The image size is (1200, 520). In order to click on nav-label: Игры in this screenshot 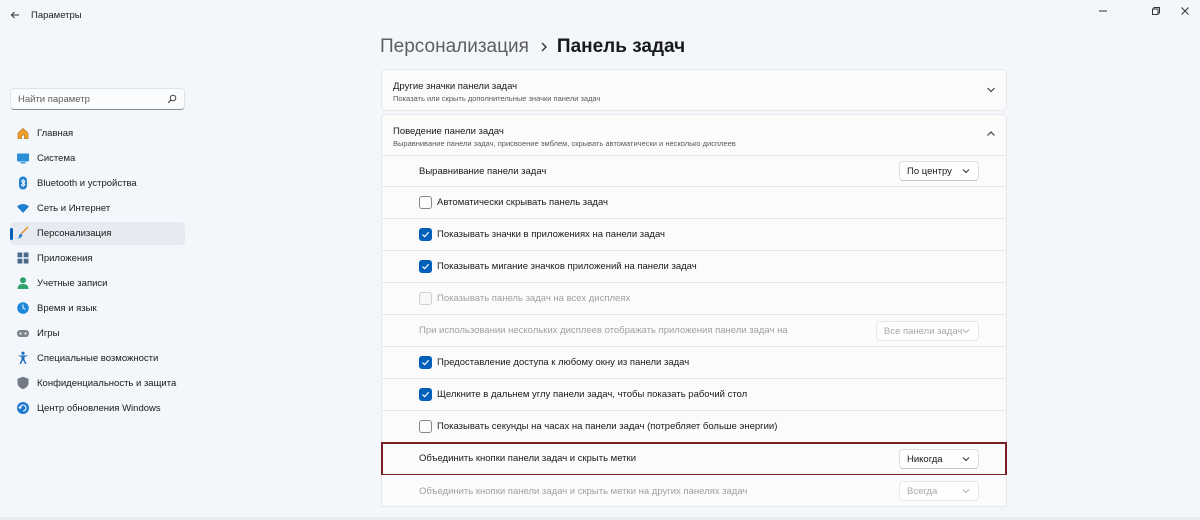, I will do `click(48, 333)`.